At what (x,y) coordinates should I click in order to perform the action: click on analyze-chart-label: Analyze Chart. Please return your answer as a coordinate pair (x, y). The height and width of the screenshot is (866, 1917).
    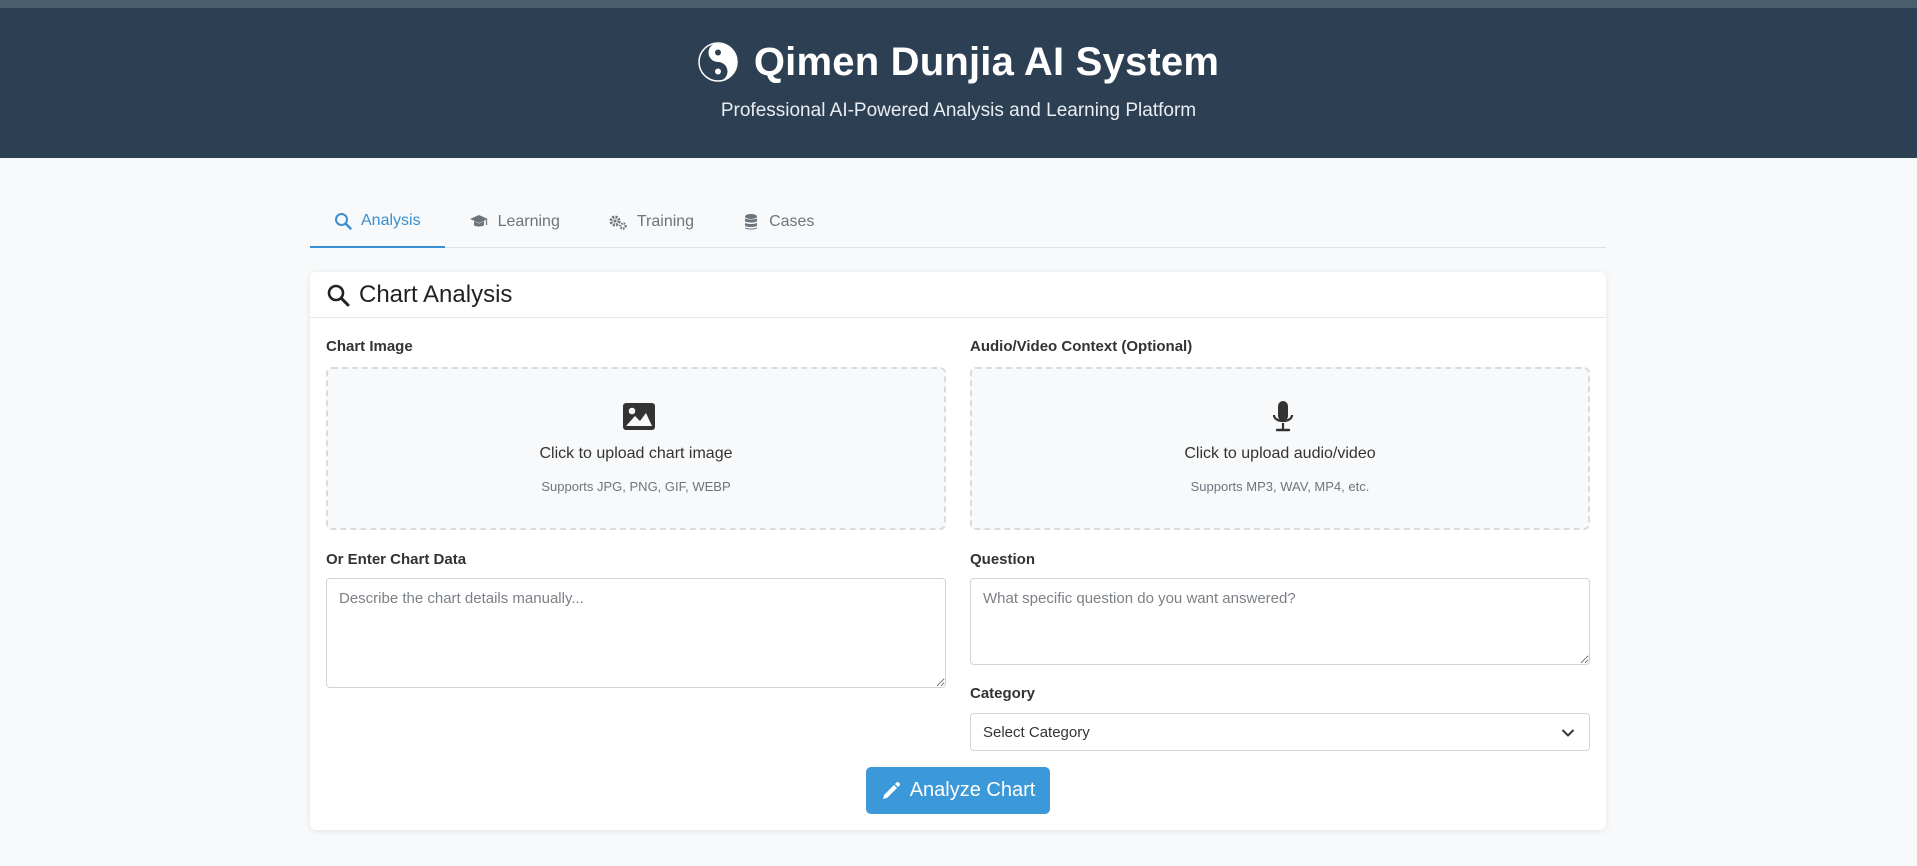
    Looking at the image, I should click on (972, 790).